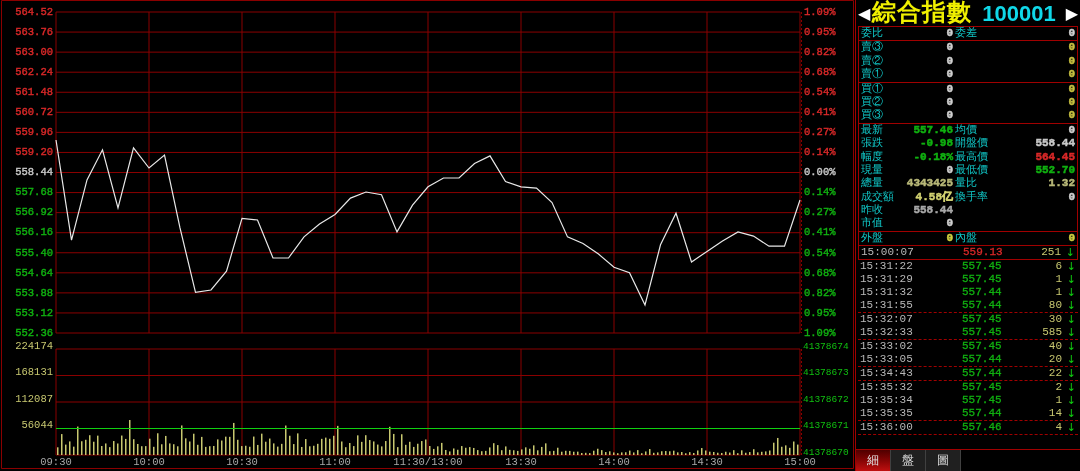 This screenshot has width=1080, height=471. I want to click on panel-tab: 圖, so click(943, 460).